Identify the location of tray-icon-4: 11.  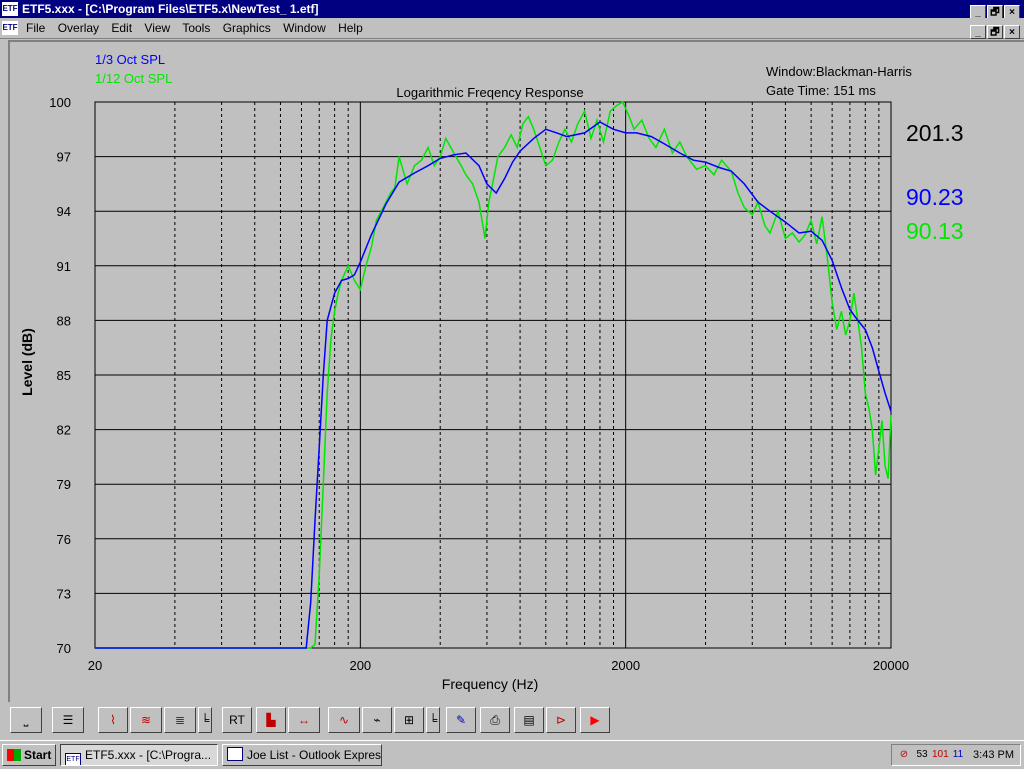
(958, 755).